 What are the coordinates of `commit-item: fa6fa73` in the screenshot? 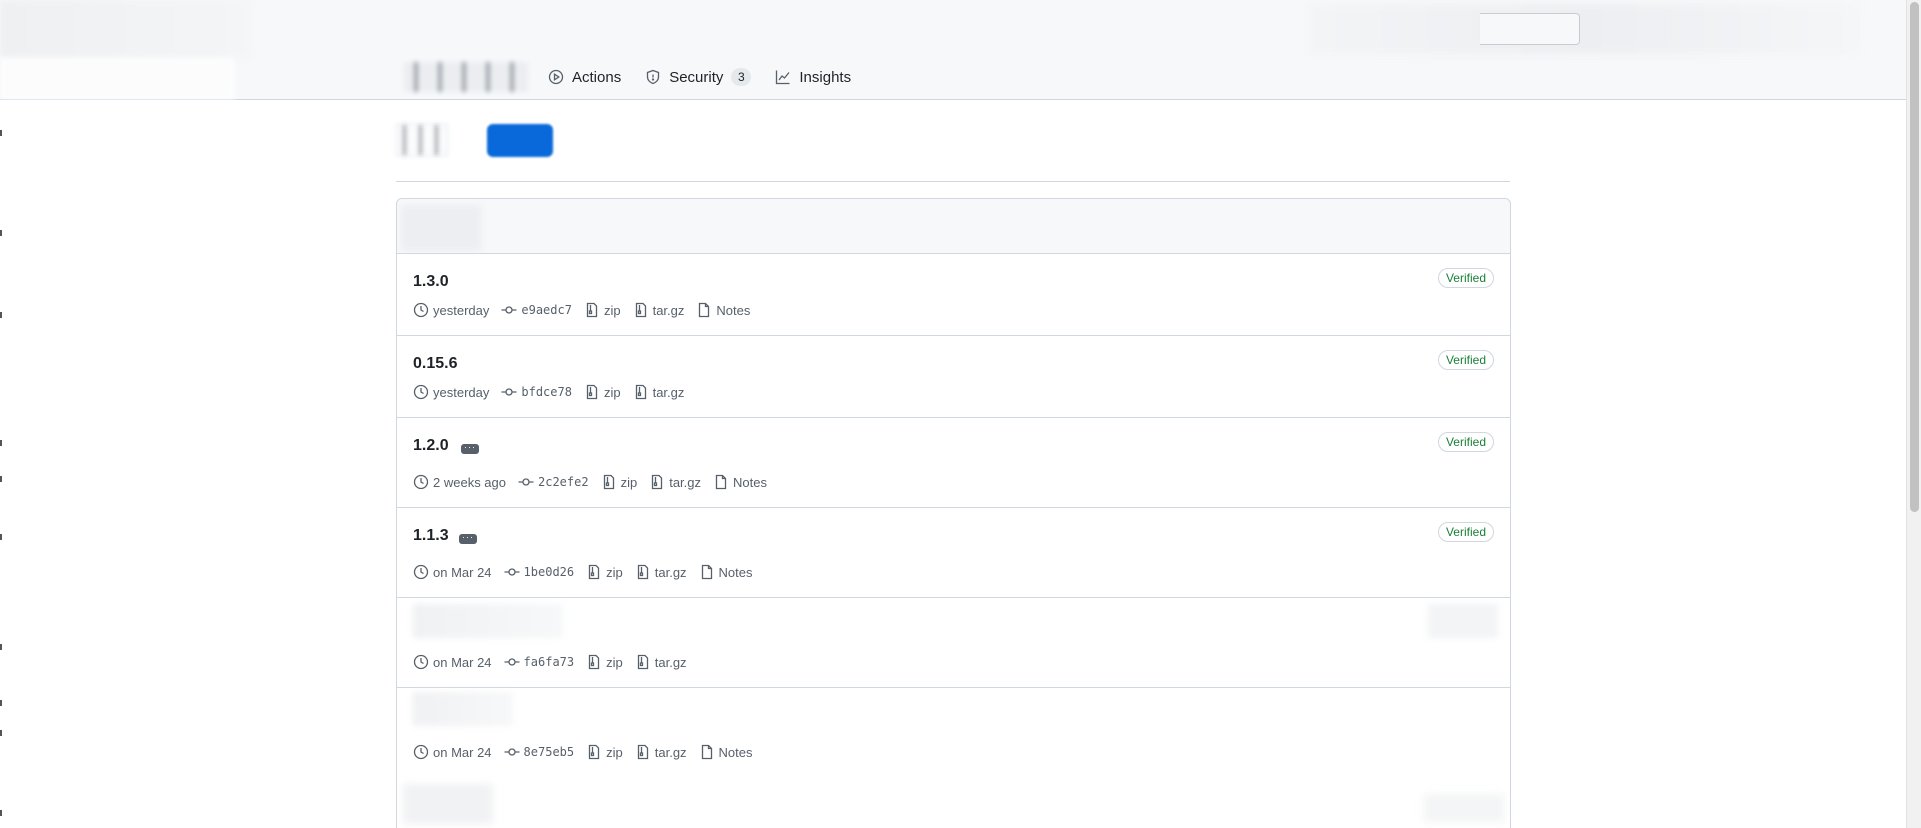 It's located at (539, 662).